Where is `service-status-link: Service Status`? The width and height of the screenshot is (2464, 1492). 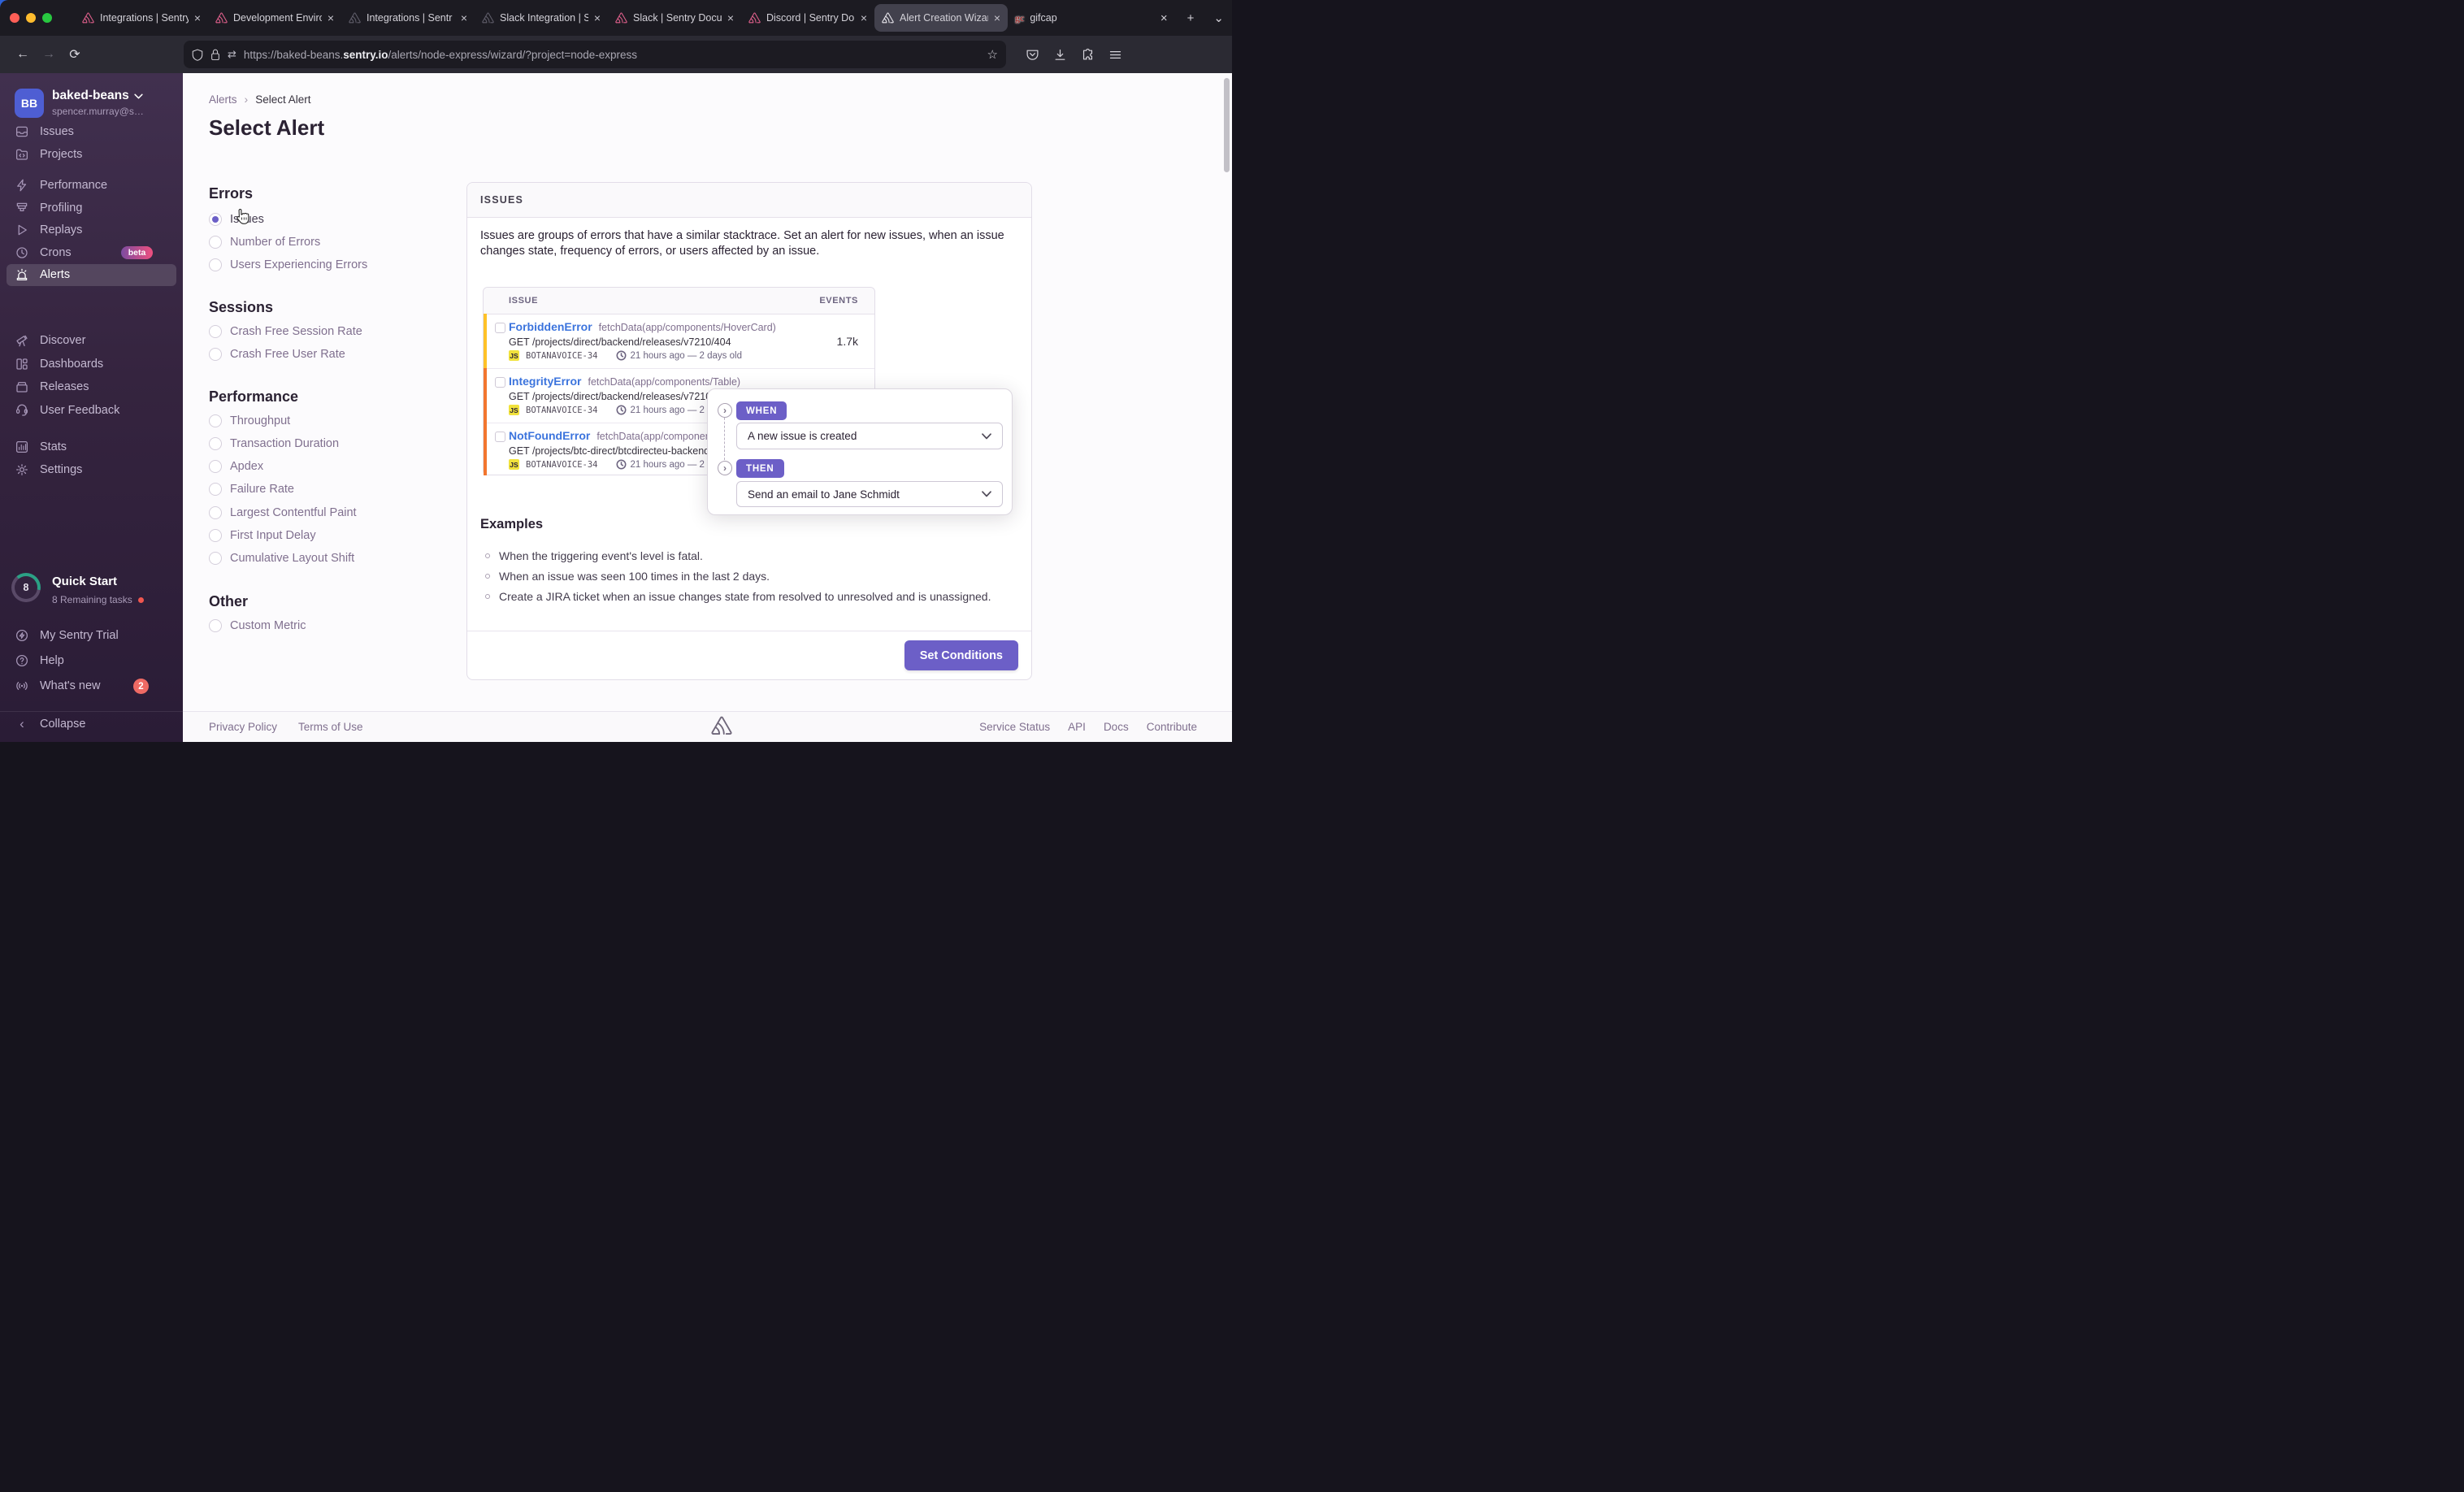
service-status-link: Service Status is located at coordinates (1015, 727).